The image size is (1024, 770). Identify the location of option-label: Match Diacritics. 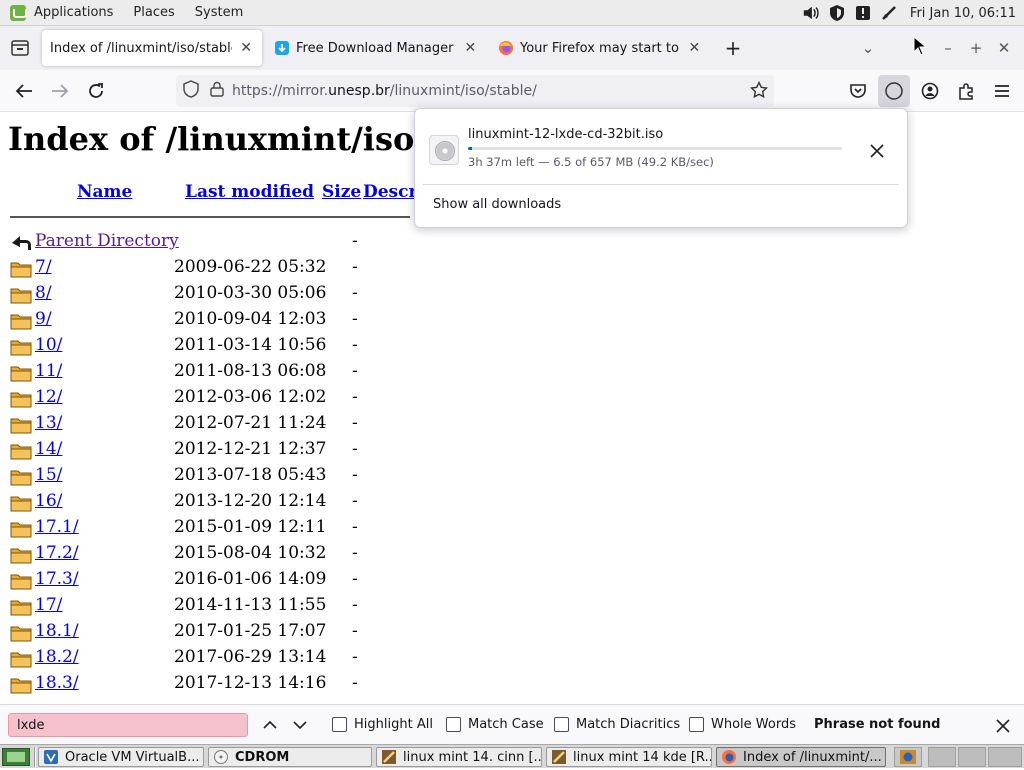
(628, 724).